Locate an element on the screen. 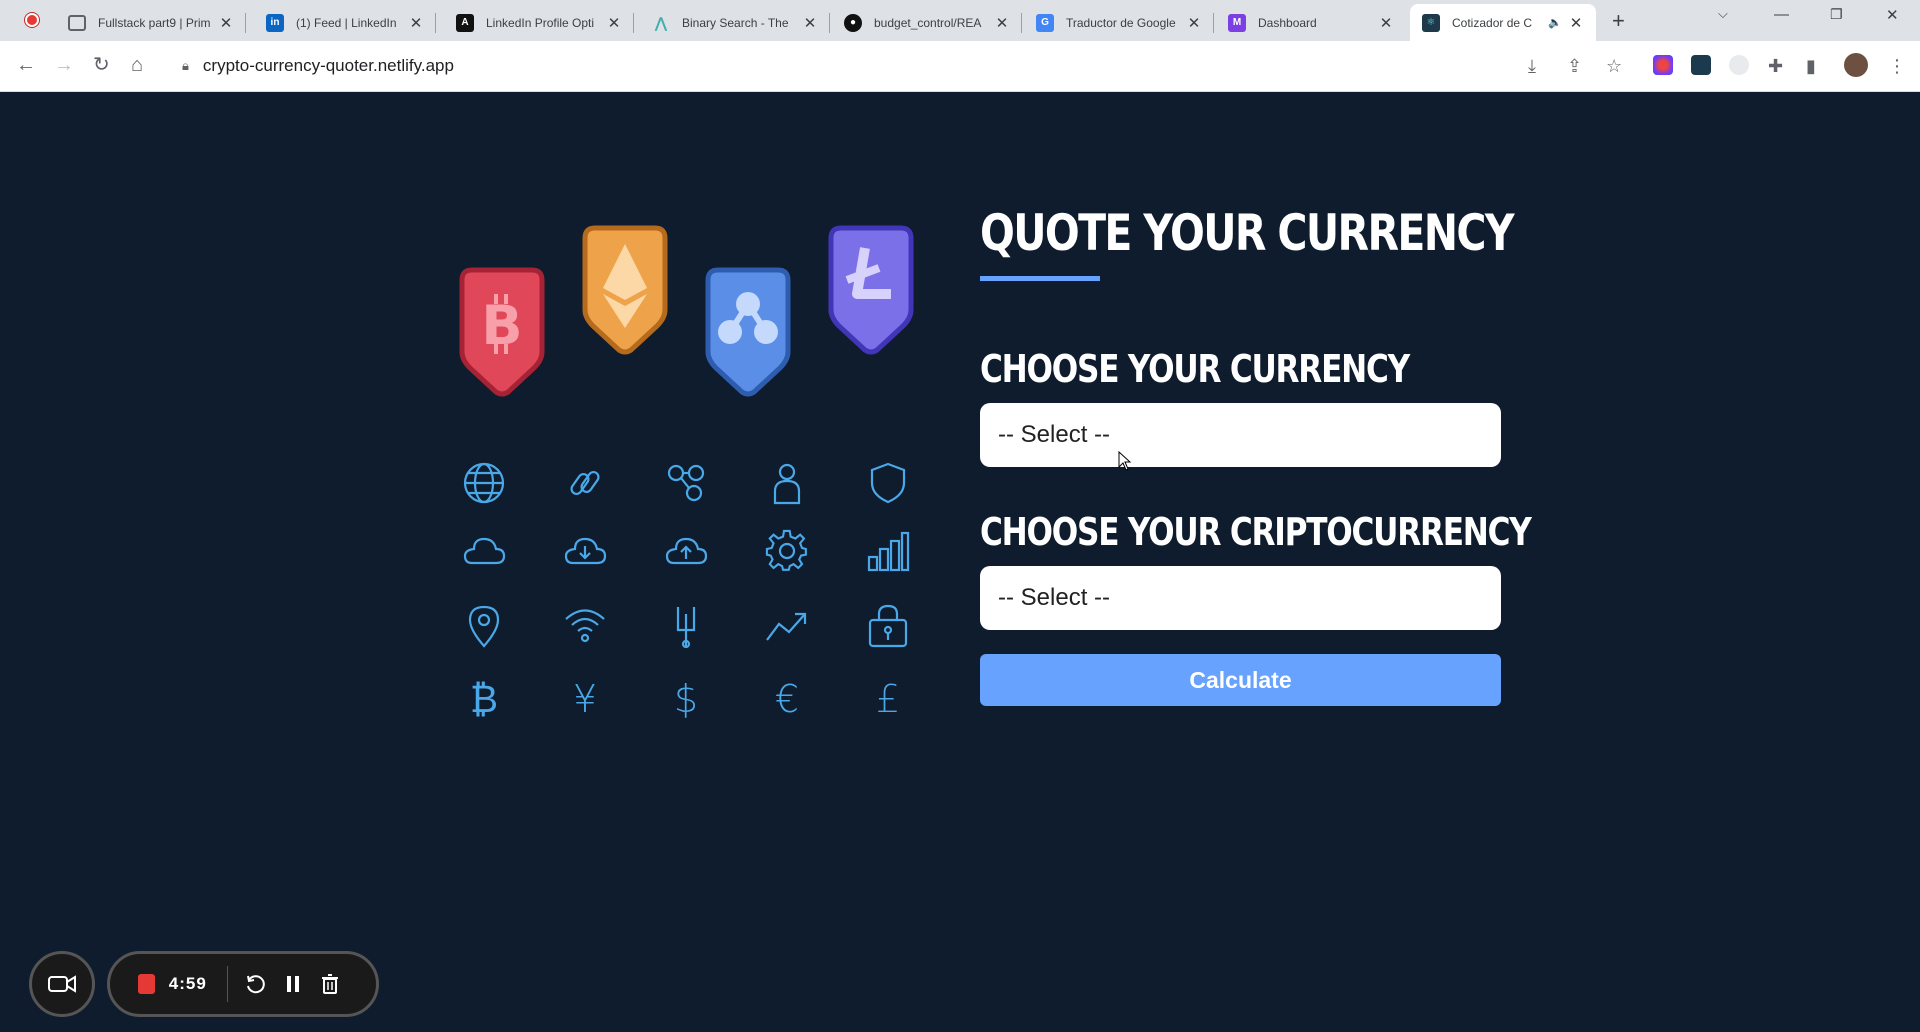 This screenshot has width=1920, height=1032. location-pin-icon is located at coordinates (484, 626).